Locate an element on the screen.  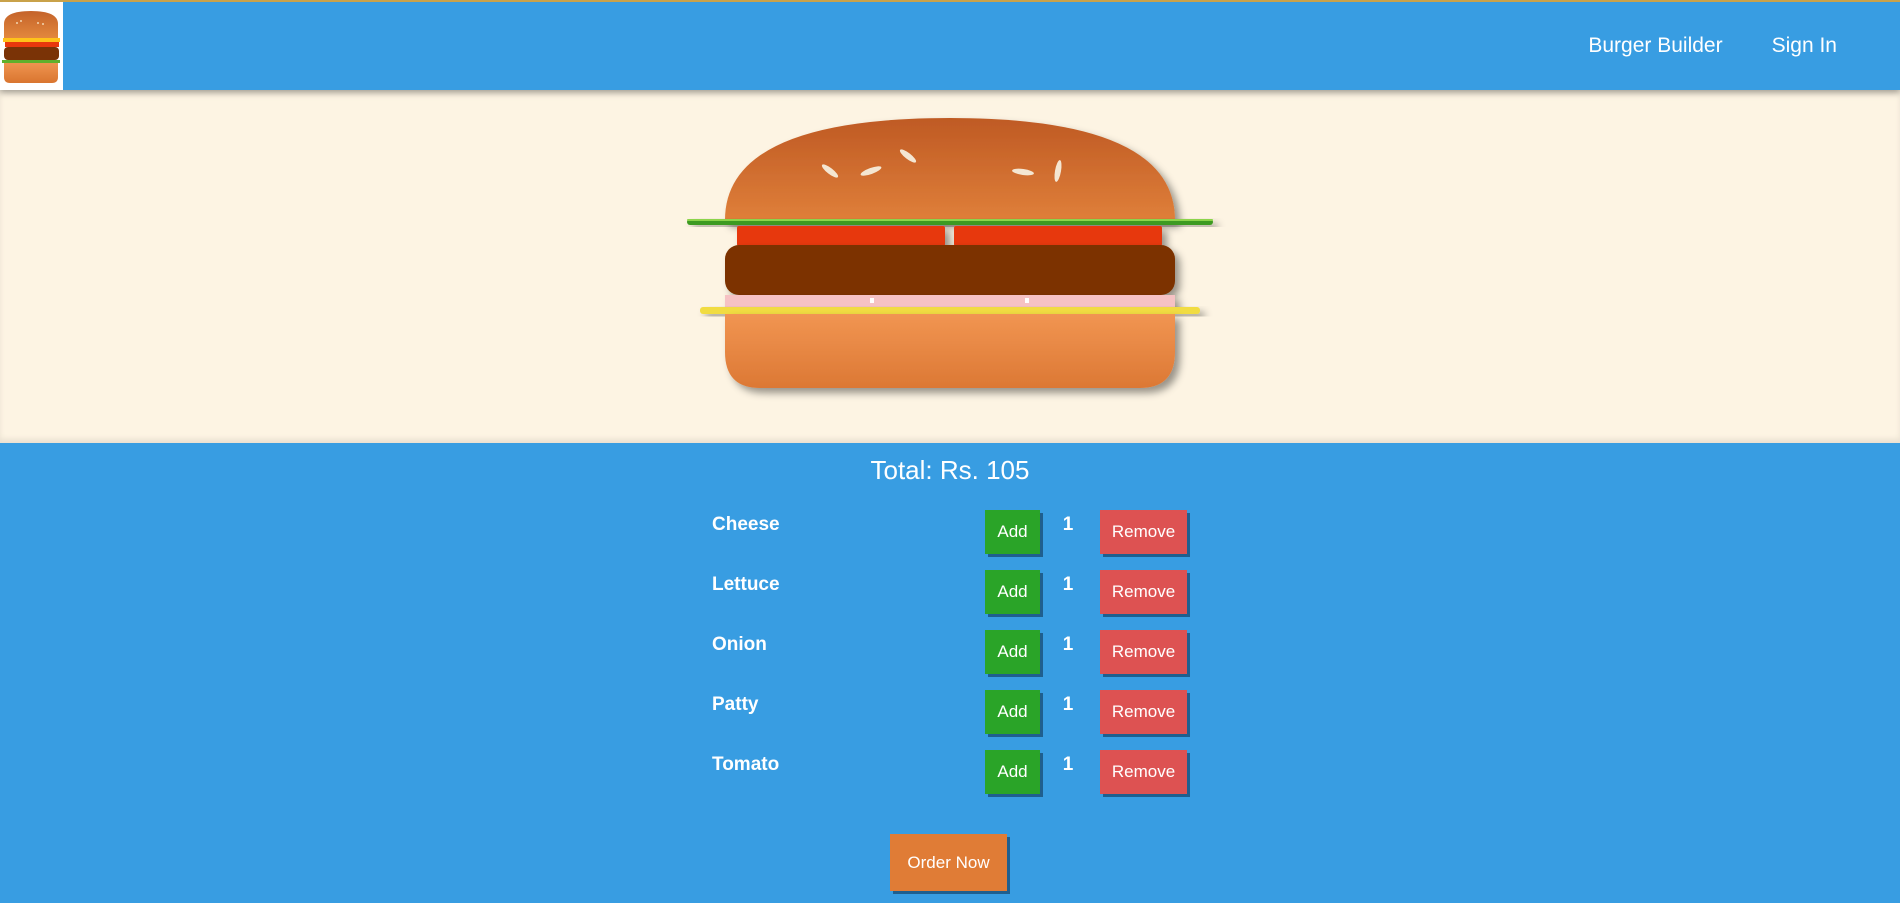
bread-top is located at coordinates (950, 170).